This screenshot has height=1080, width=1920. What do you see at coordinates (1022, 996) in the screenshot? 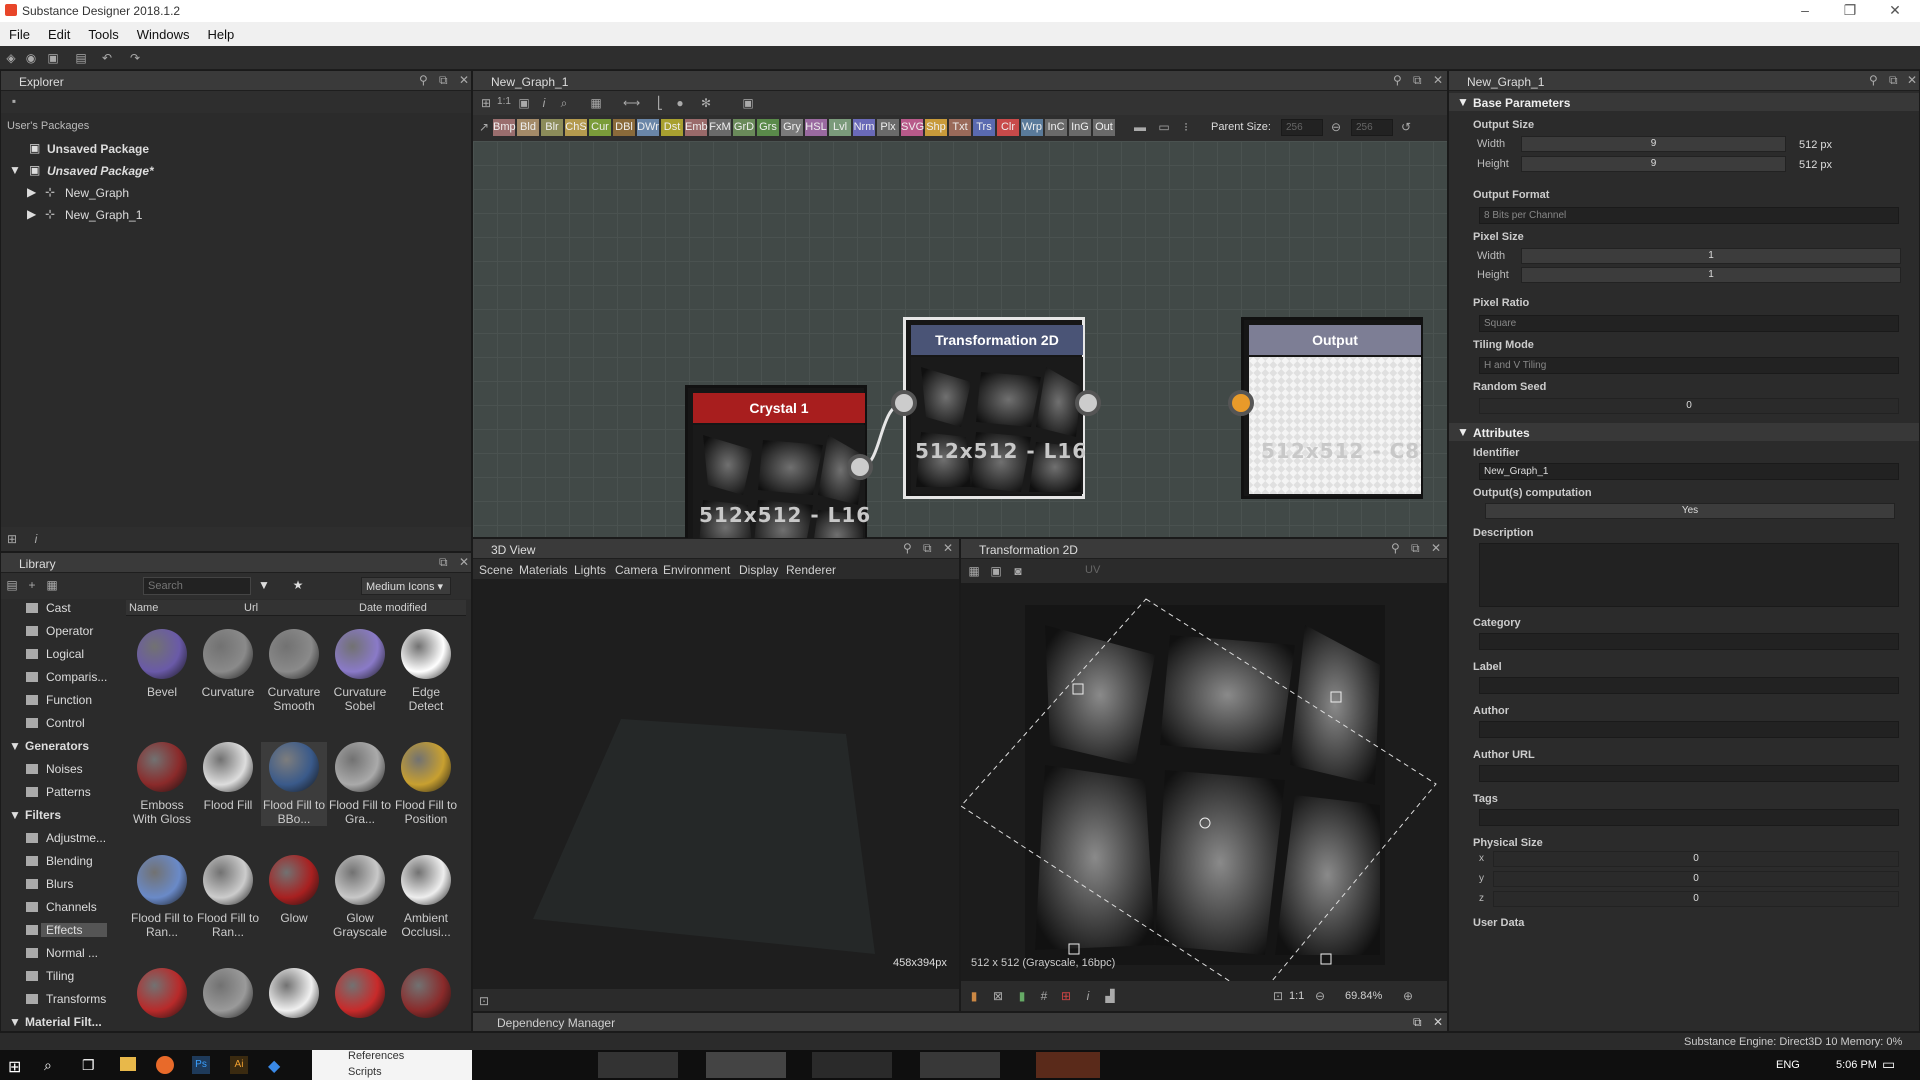
I see `channels-icon: ▮` at bounding box center [1022, 996].